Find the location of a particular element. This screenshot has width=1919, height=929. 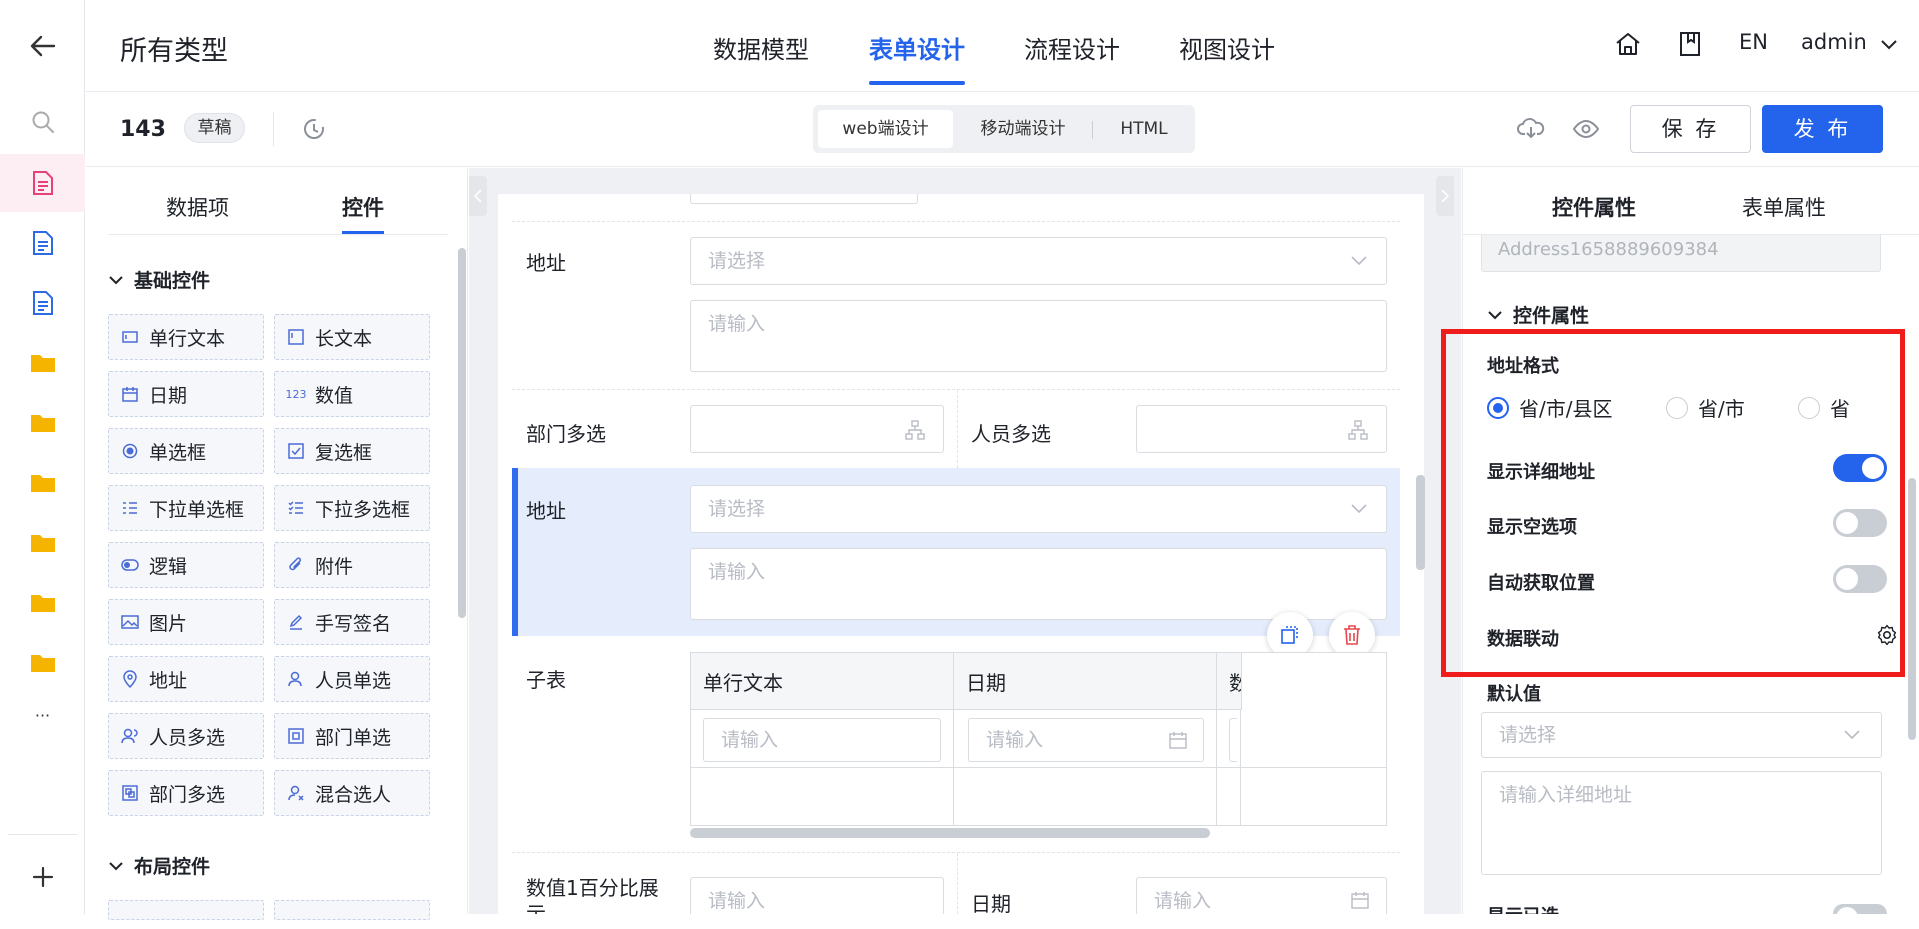

panel-scrollbar is located at coordinates (462, 433).